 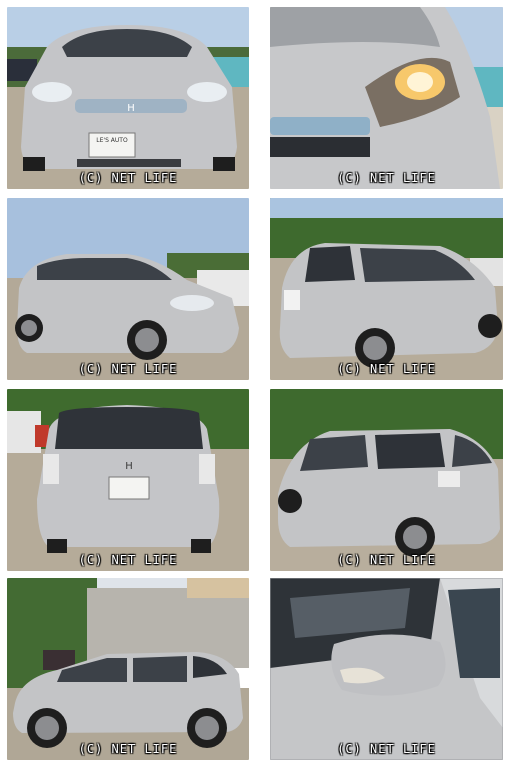 I want to click on photo-headlight-closeup: (C) NET LIFE, so click(x=386, y=98).